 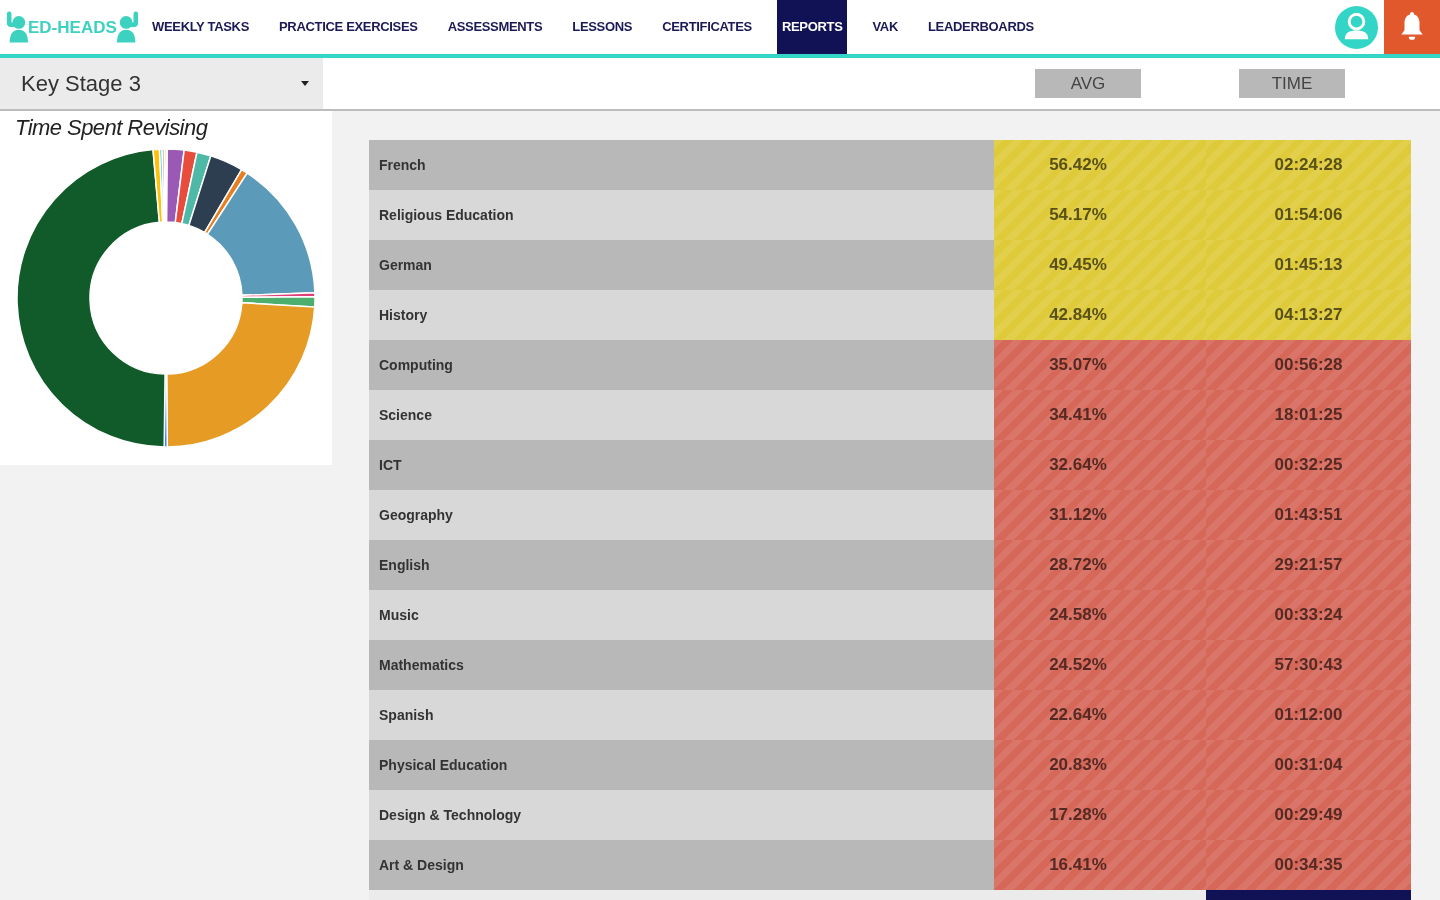 I want to click on avg-cell: 20.83%, so click(x=1100, y=765).